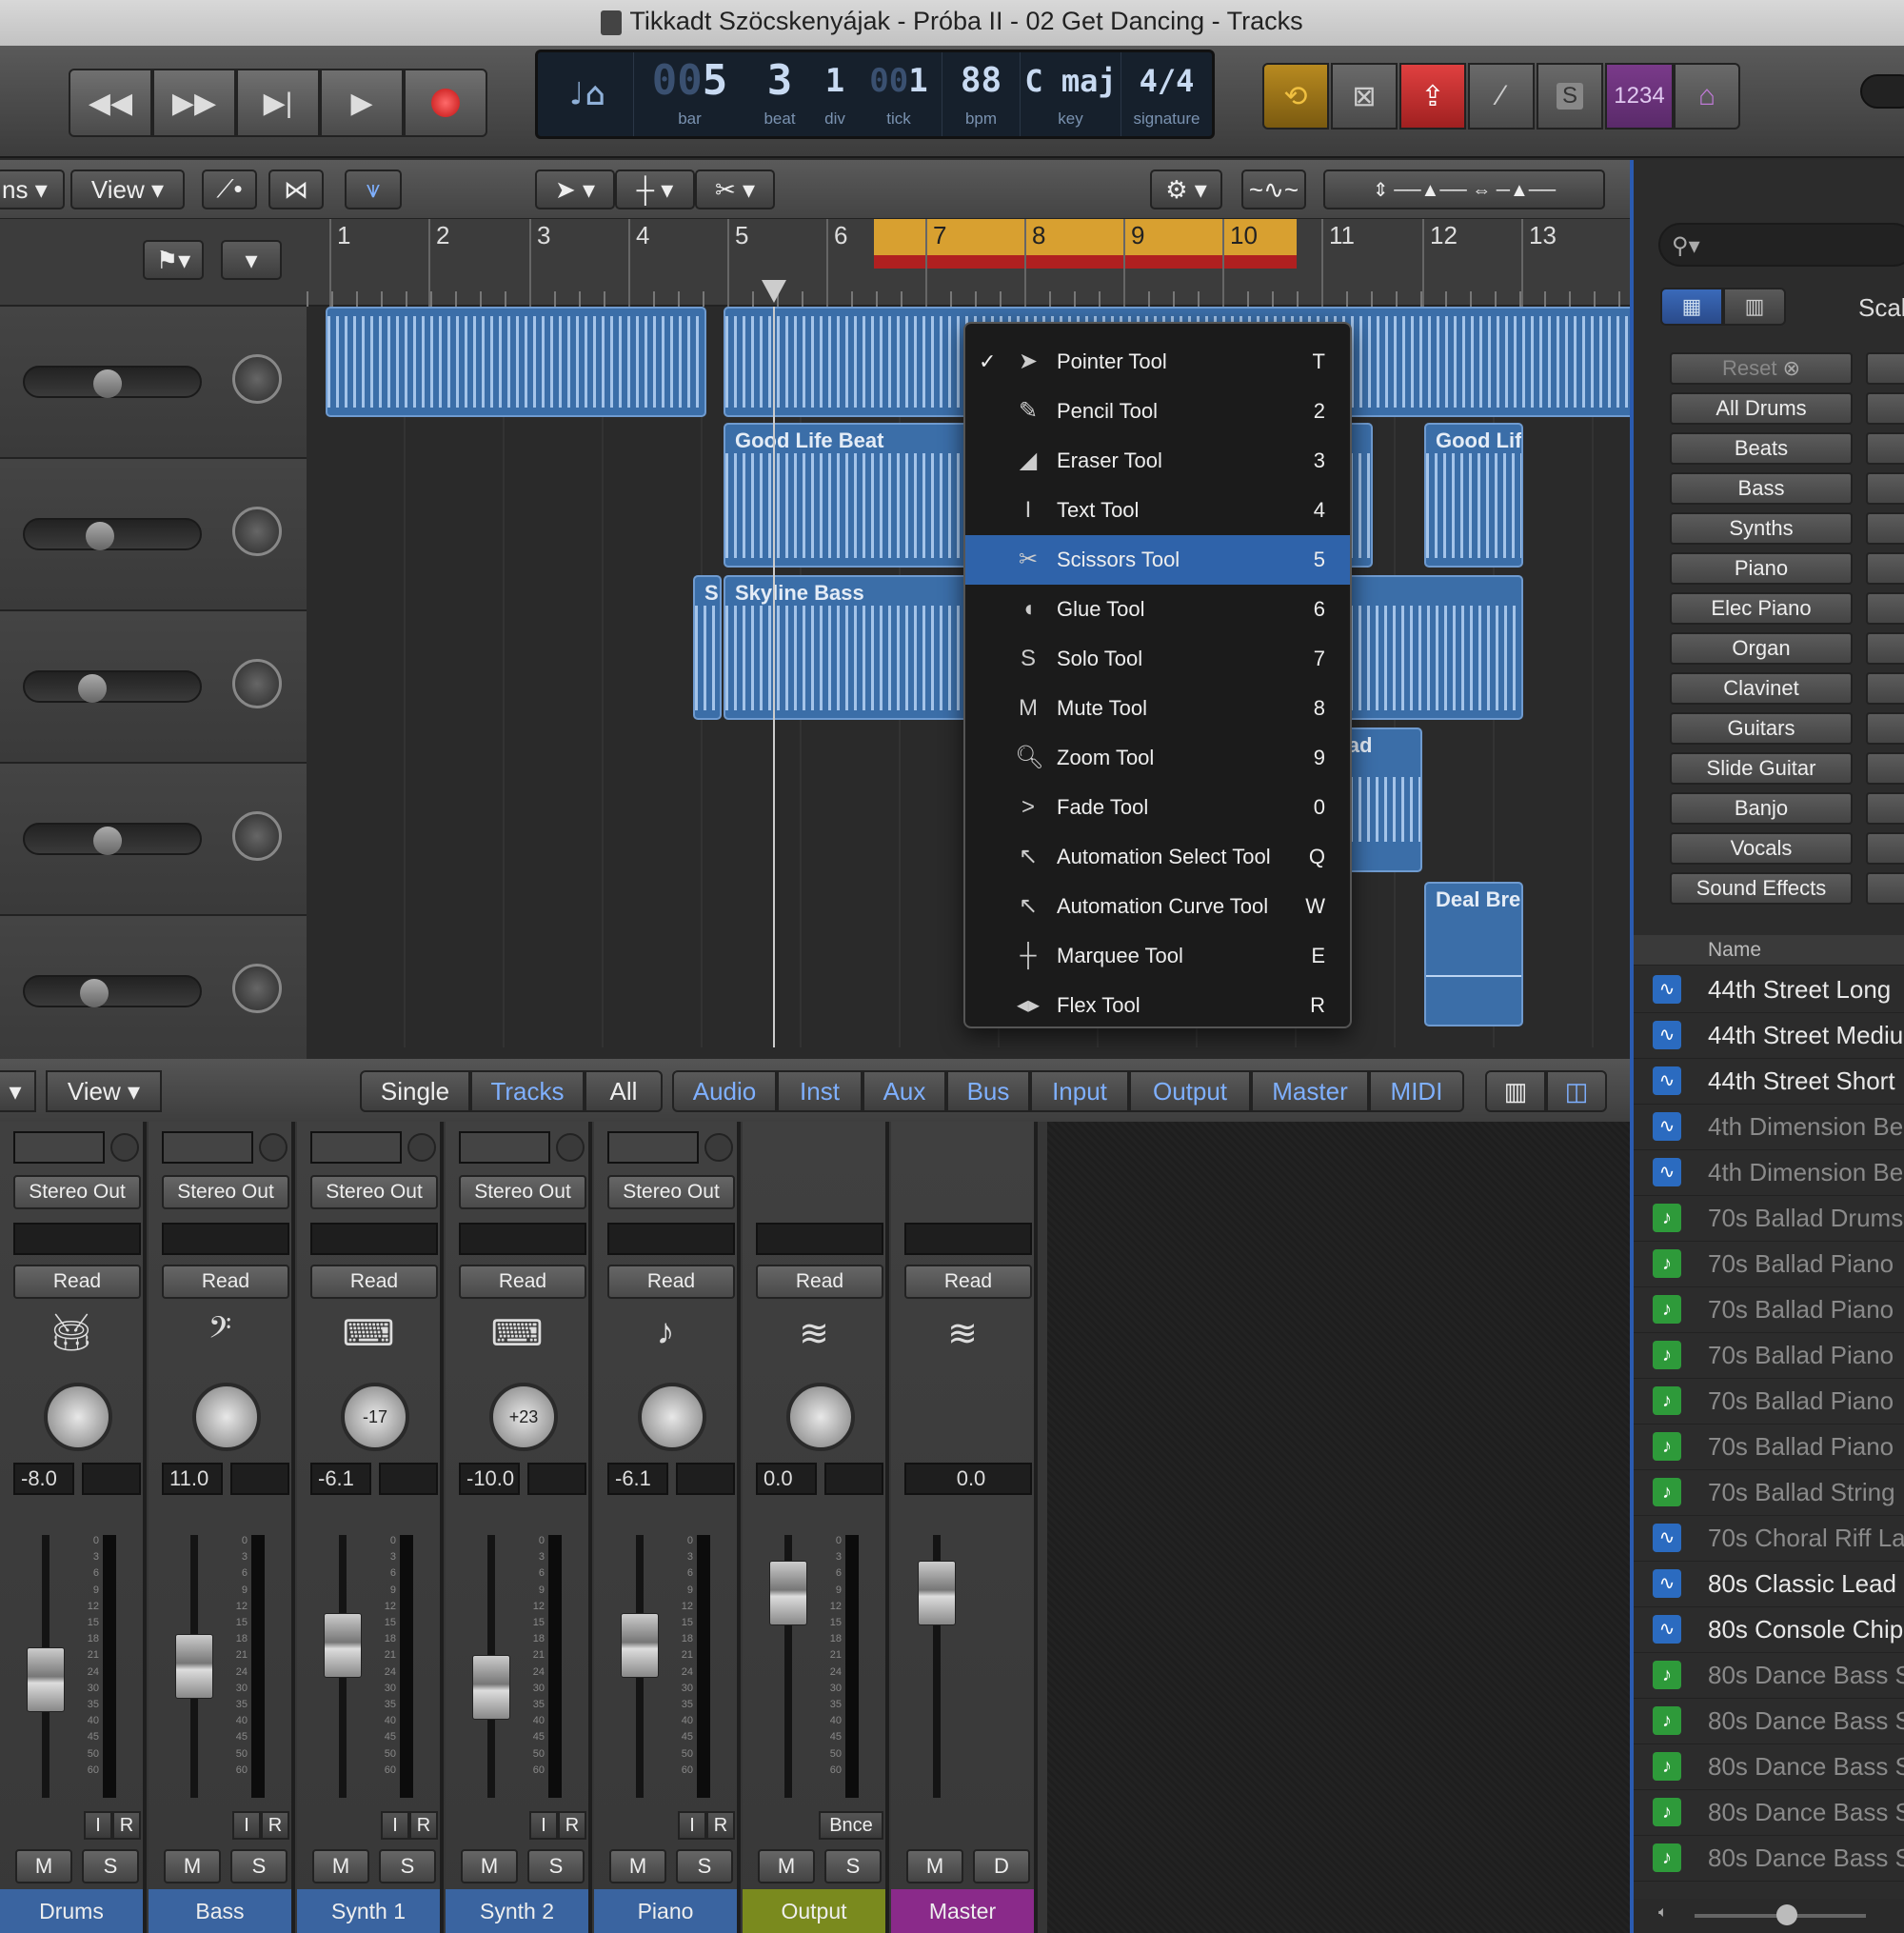 This screenshot has width=1904, height=1933. Describe the element at coordinates (962, 1911) in the screenshot. I see `strip-name: Master` at that location.